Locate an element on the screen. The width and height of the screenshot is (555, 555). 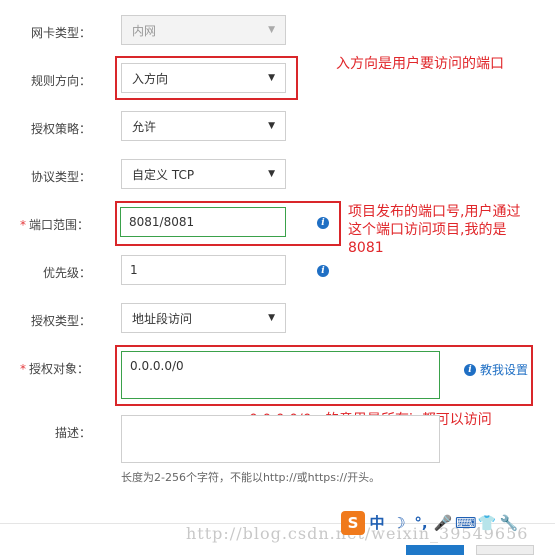
port-annotation-line3: 8081 is located at coordinates (366, 248).